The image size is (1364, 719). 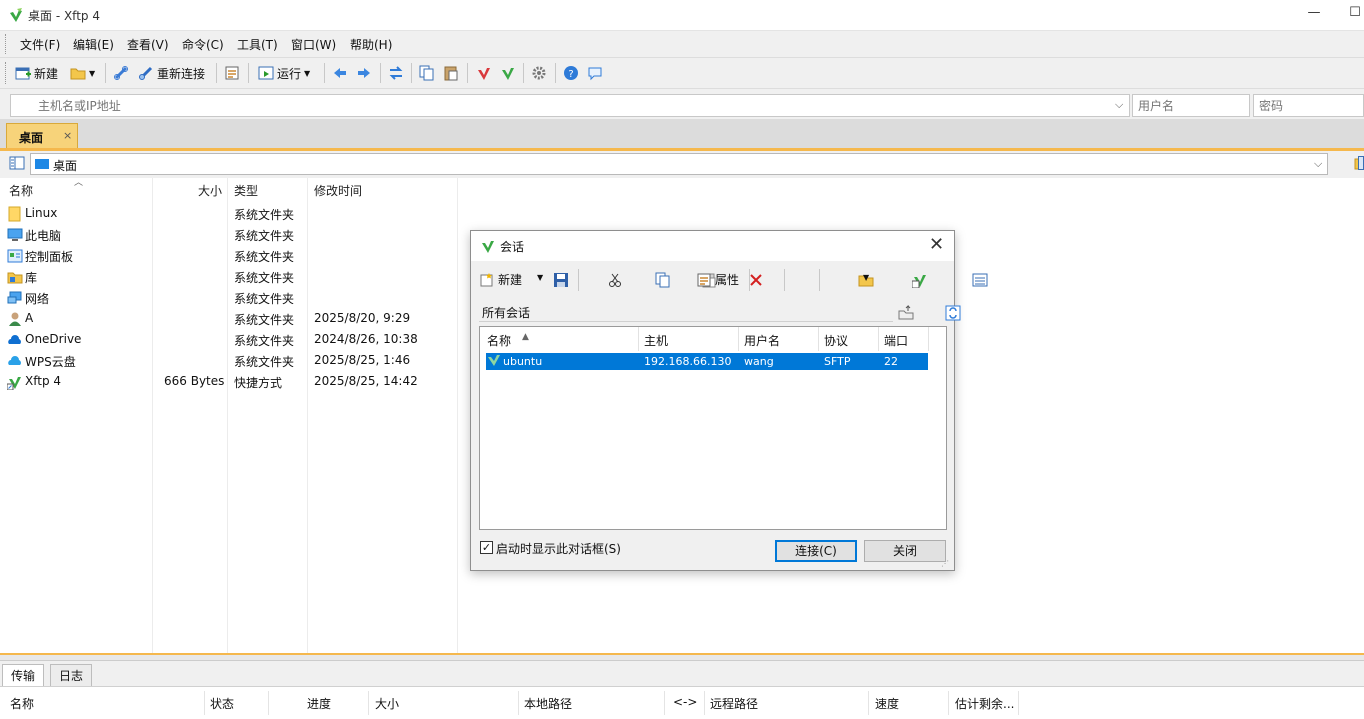 What do you see at coordinates (82, 73) in the screenshot?
I see `open-folder-dropdown: ▼` at bounding box center [82, 73].